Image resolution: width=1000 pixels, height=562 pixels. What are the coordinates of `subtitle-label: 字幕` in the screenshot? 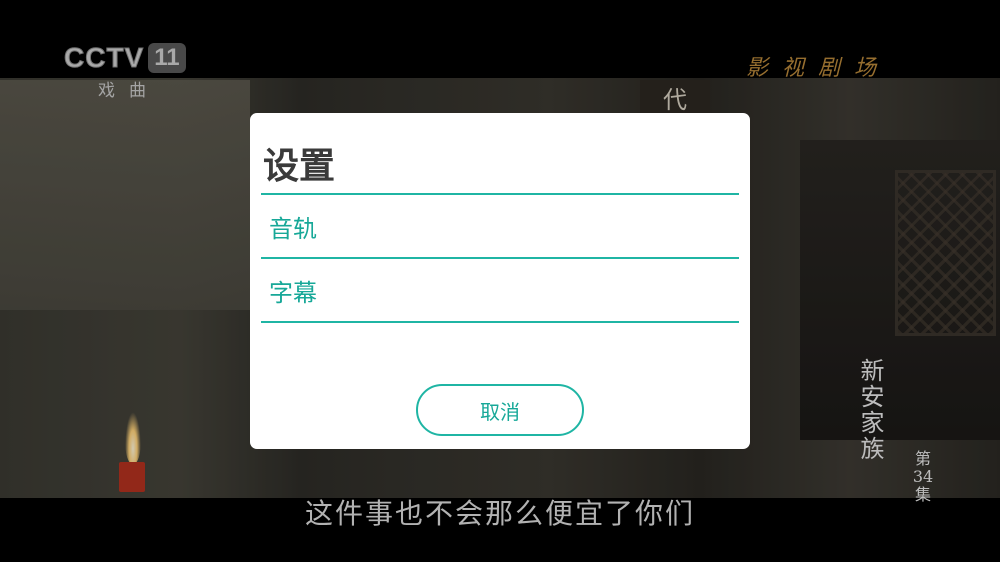 It's located at (293, 292).